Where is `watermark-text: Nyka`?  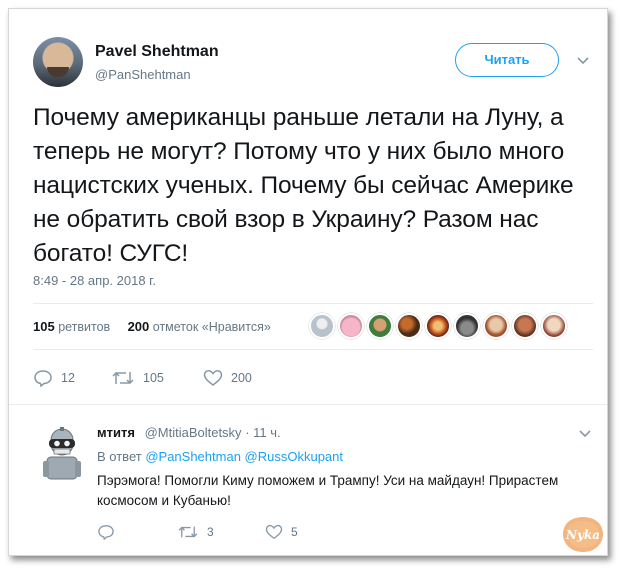
watermark-text: Nyka is located at coordinates (582, 535).